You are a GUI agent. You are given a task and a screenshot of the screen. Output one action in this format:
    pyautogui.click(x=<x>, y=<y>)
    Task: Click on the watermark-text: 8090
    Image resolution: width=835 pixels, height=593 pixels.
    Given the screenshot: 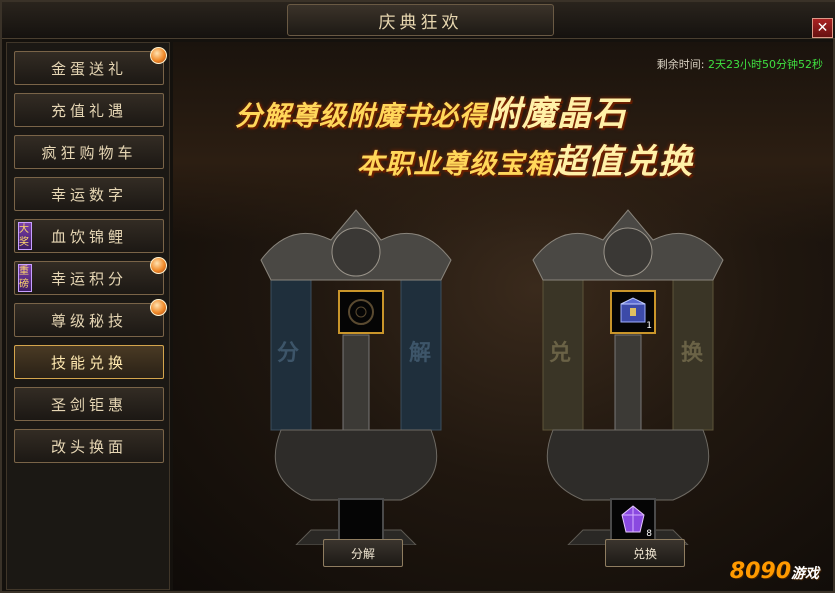 What is the action you would take?
    pyautogui.click(x=760, y=571)
    